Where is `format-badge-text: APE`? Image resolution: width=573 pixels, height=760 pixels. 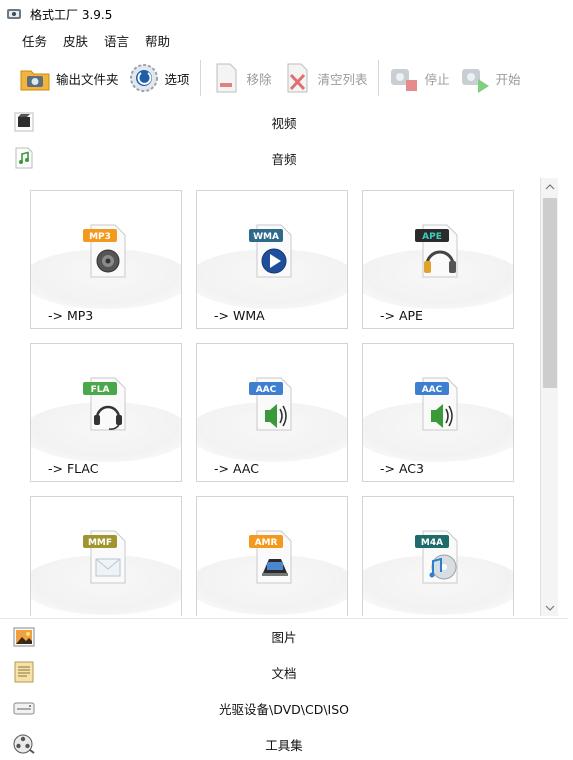 format-badge-text: APE is located at coordinates (432, 237).